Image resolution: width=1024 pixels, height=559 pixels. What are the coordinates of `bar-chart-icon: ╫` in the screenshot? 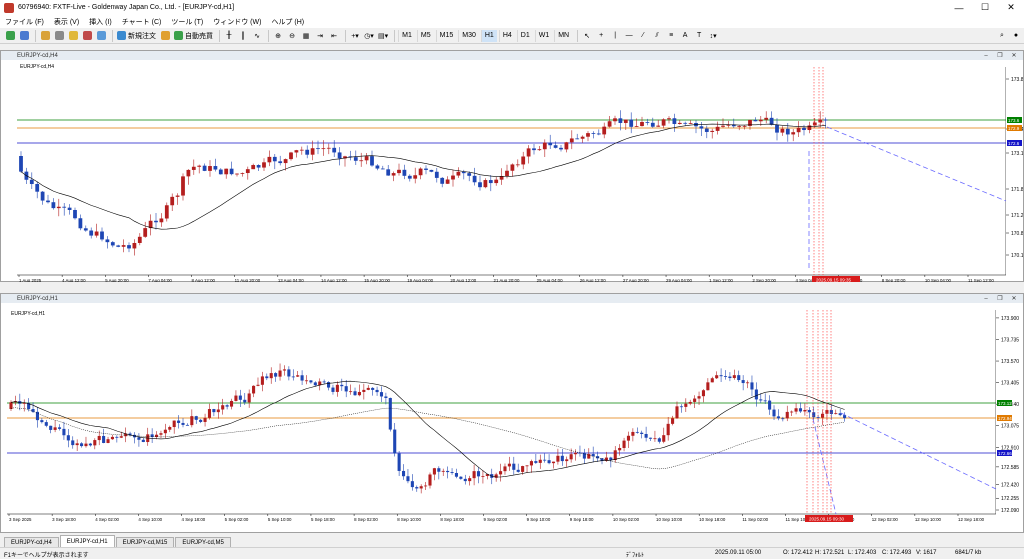 It's located at (229, 36).